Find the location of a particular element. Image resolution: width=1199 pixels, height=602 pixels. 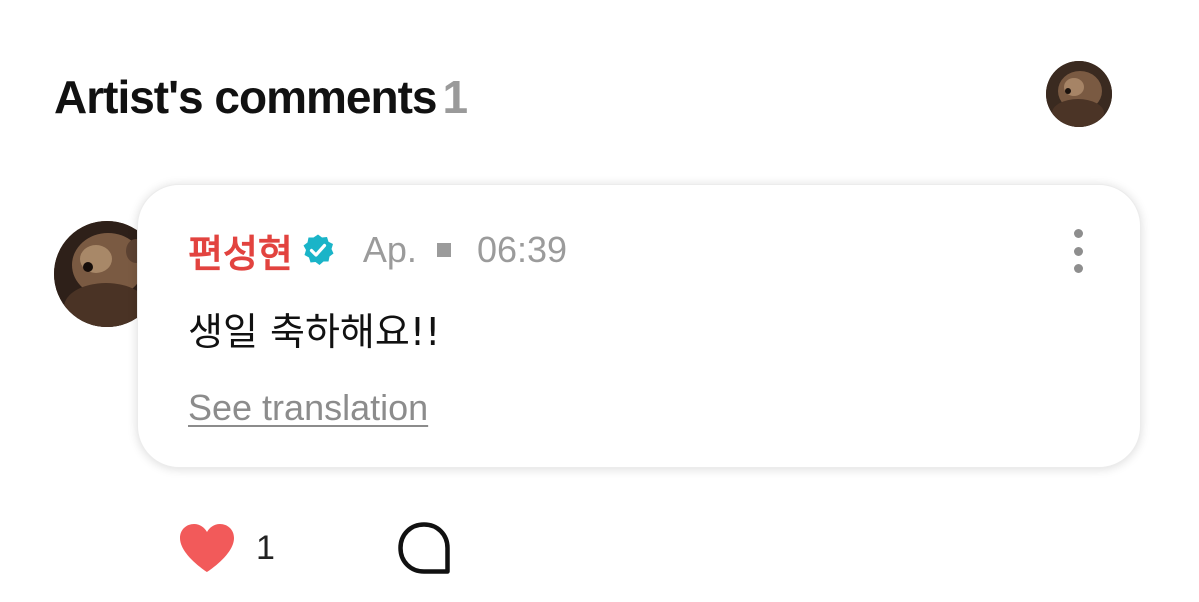

comment-date: Ap. is located at coordinates (389, 249).